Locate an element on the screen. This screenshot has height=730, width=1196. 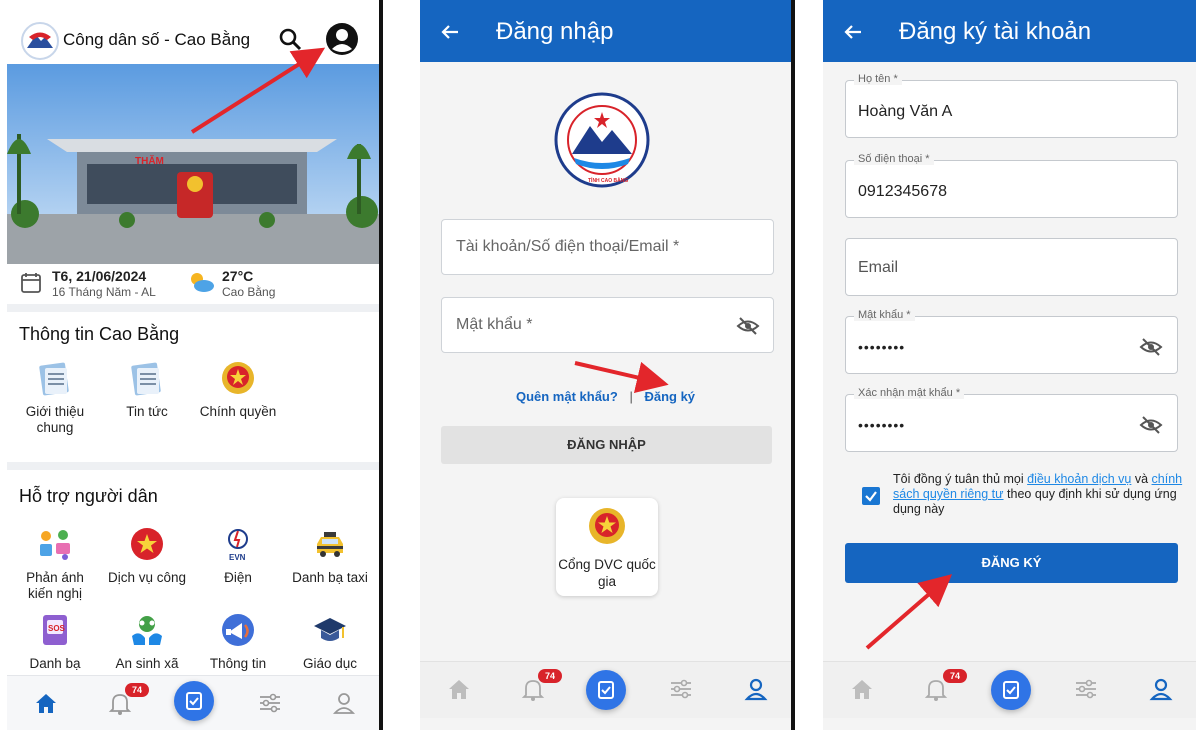
public-service-icon is located at coordinates (147, 544).